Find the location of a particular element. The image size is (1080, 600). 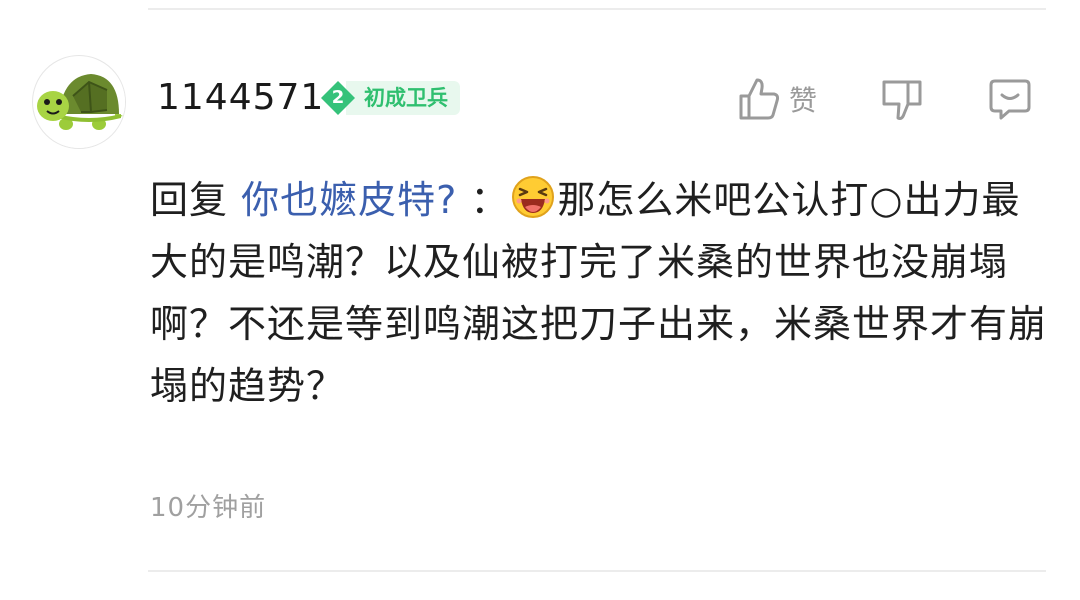

thumbs-up-icon is located at coordinates (759, 99).